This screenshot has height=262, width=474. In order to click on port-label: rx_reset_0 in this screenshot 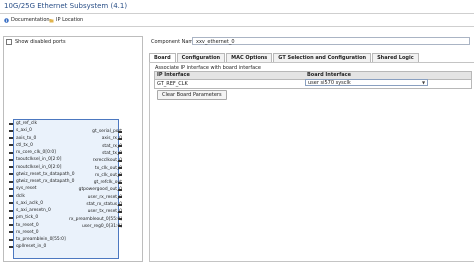, I will do `click(27, 232)`.